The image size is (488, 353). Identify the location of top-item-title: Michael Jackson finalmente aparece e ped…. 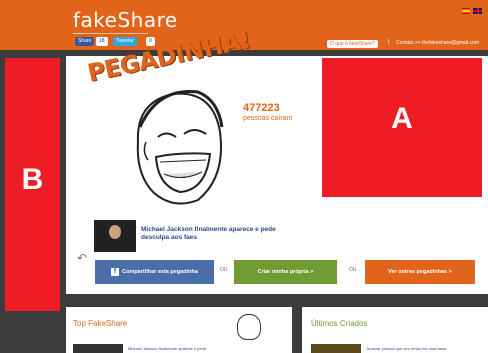
(167, 348).